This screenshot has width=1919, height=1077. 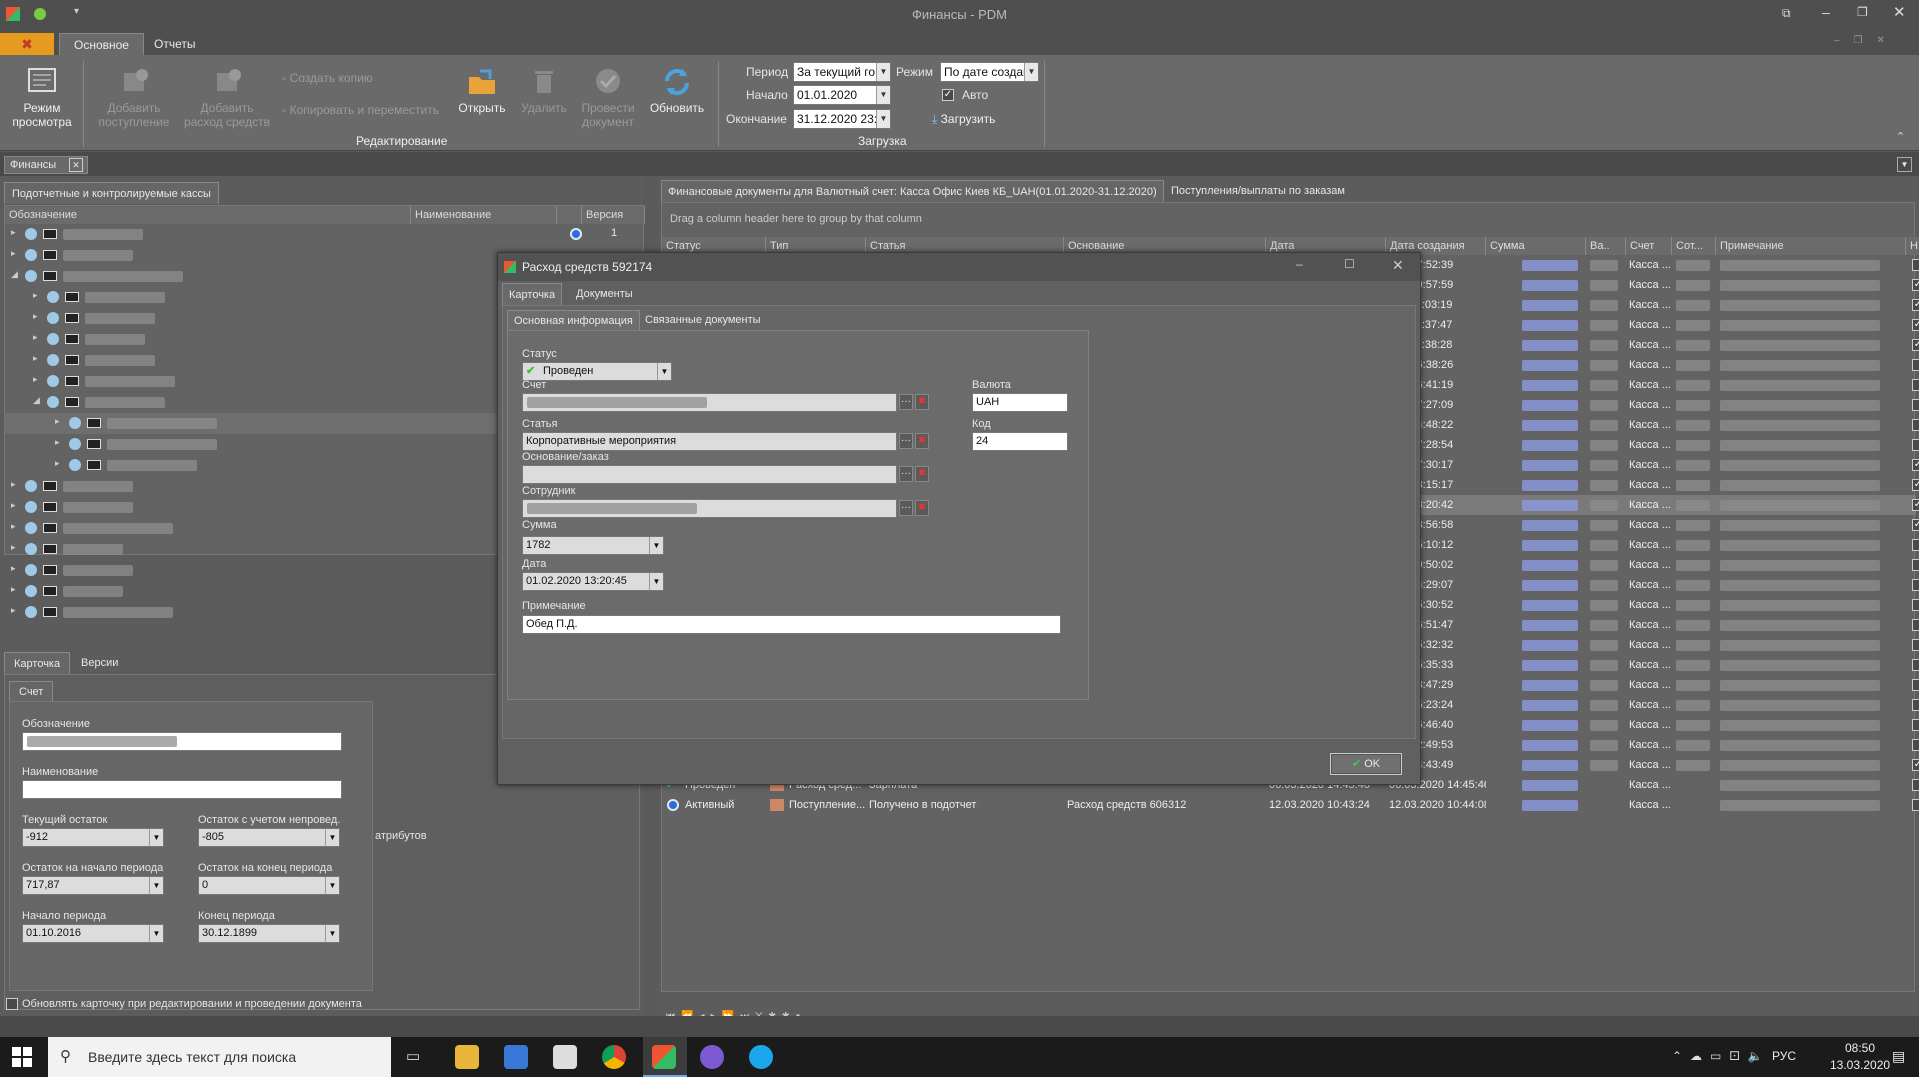 What do you see at coordinates (1299, 264) in the screenshot?
I see `dialog-minimize-button: –` at bounding box center [1299, 264].